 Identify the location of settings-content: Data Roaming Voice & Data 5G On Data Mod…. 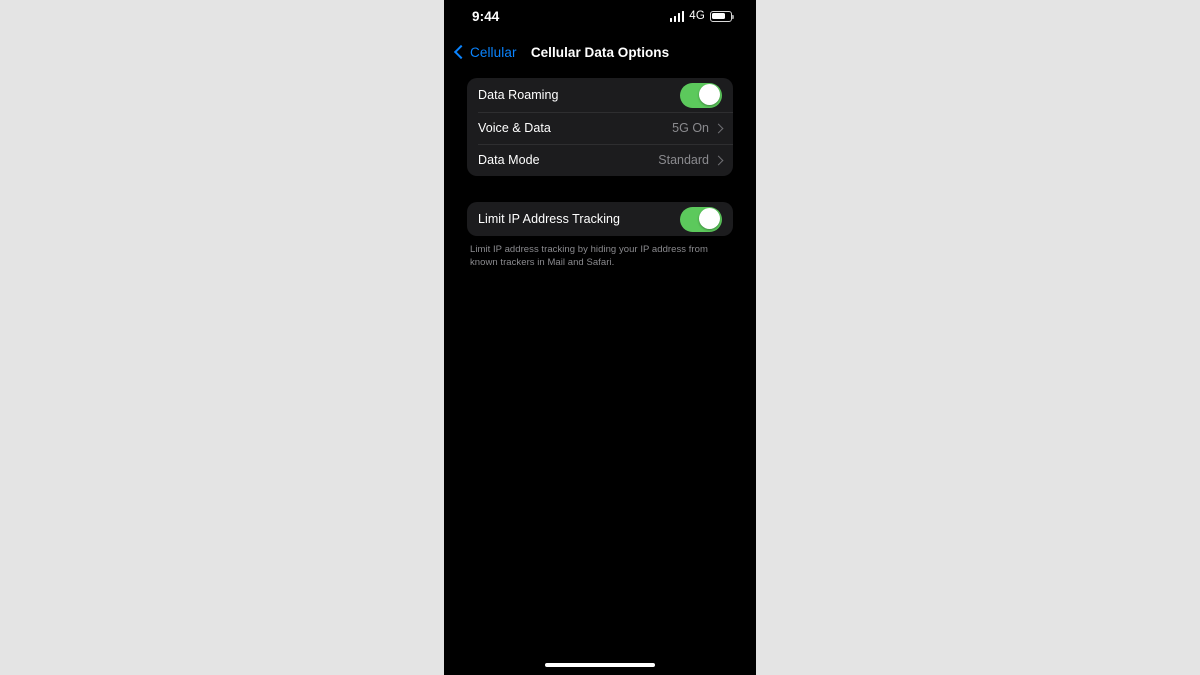
(600, 174).